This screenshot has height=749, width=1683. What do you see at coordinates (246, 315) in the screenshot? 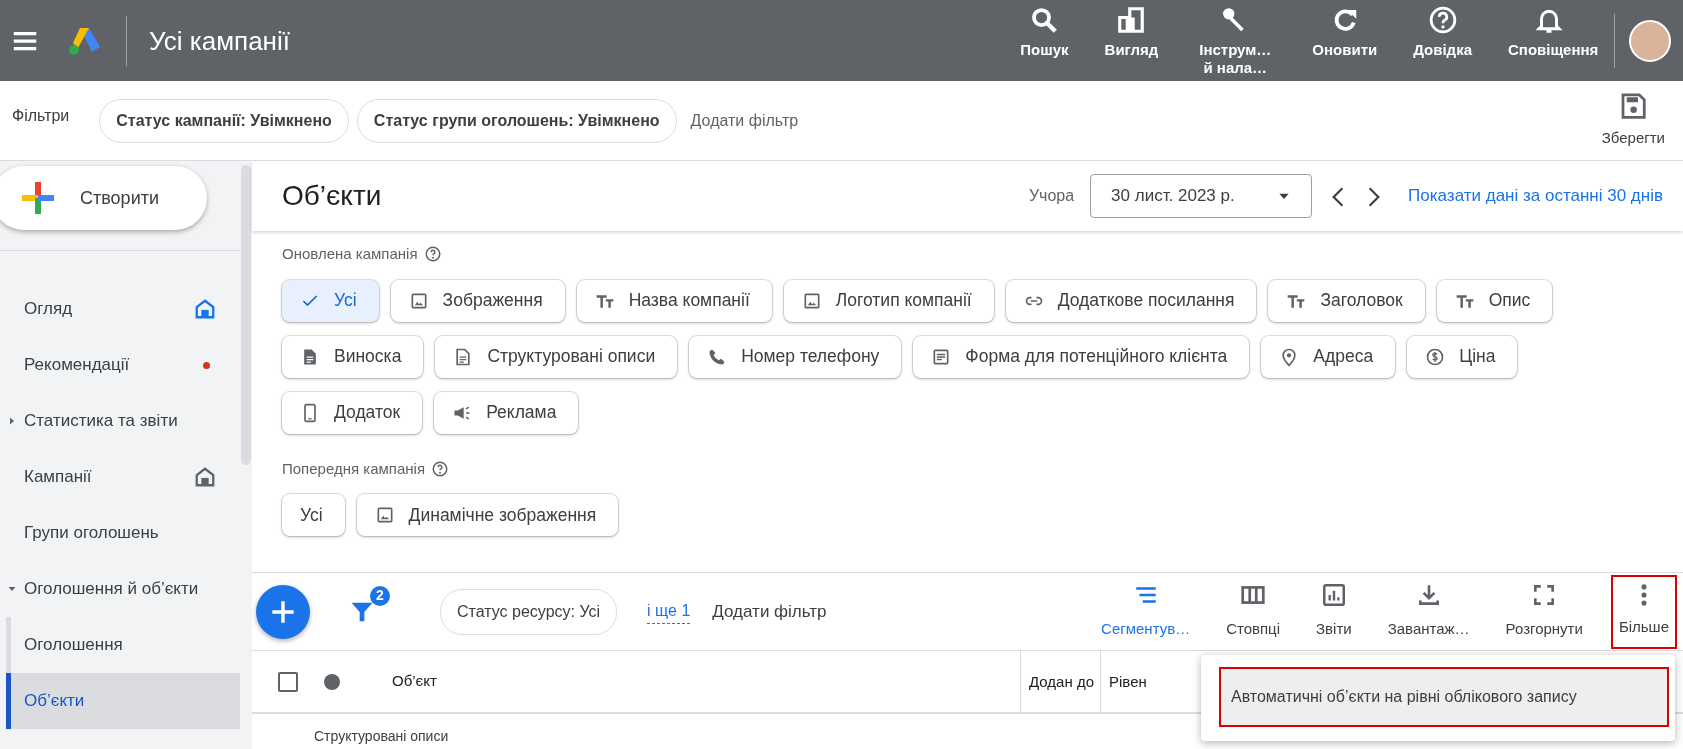
I see `scrollbar-thumb` at bounding box center [246, 315].